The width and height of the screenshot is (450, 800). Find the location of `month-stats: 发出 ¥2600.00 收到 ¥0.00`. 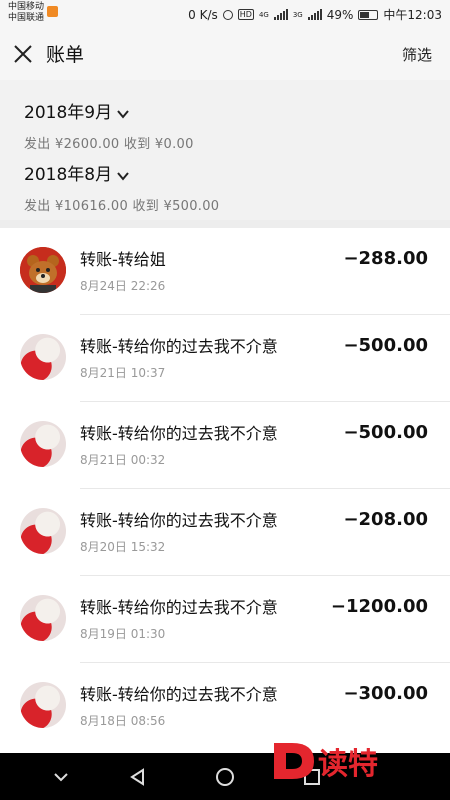

month-stats: 发出 ¥2600.00 收到 ¥0.00 is located at coordinates (109, 144).